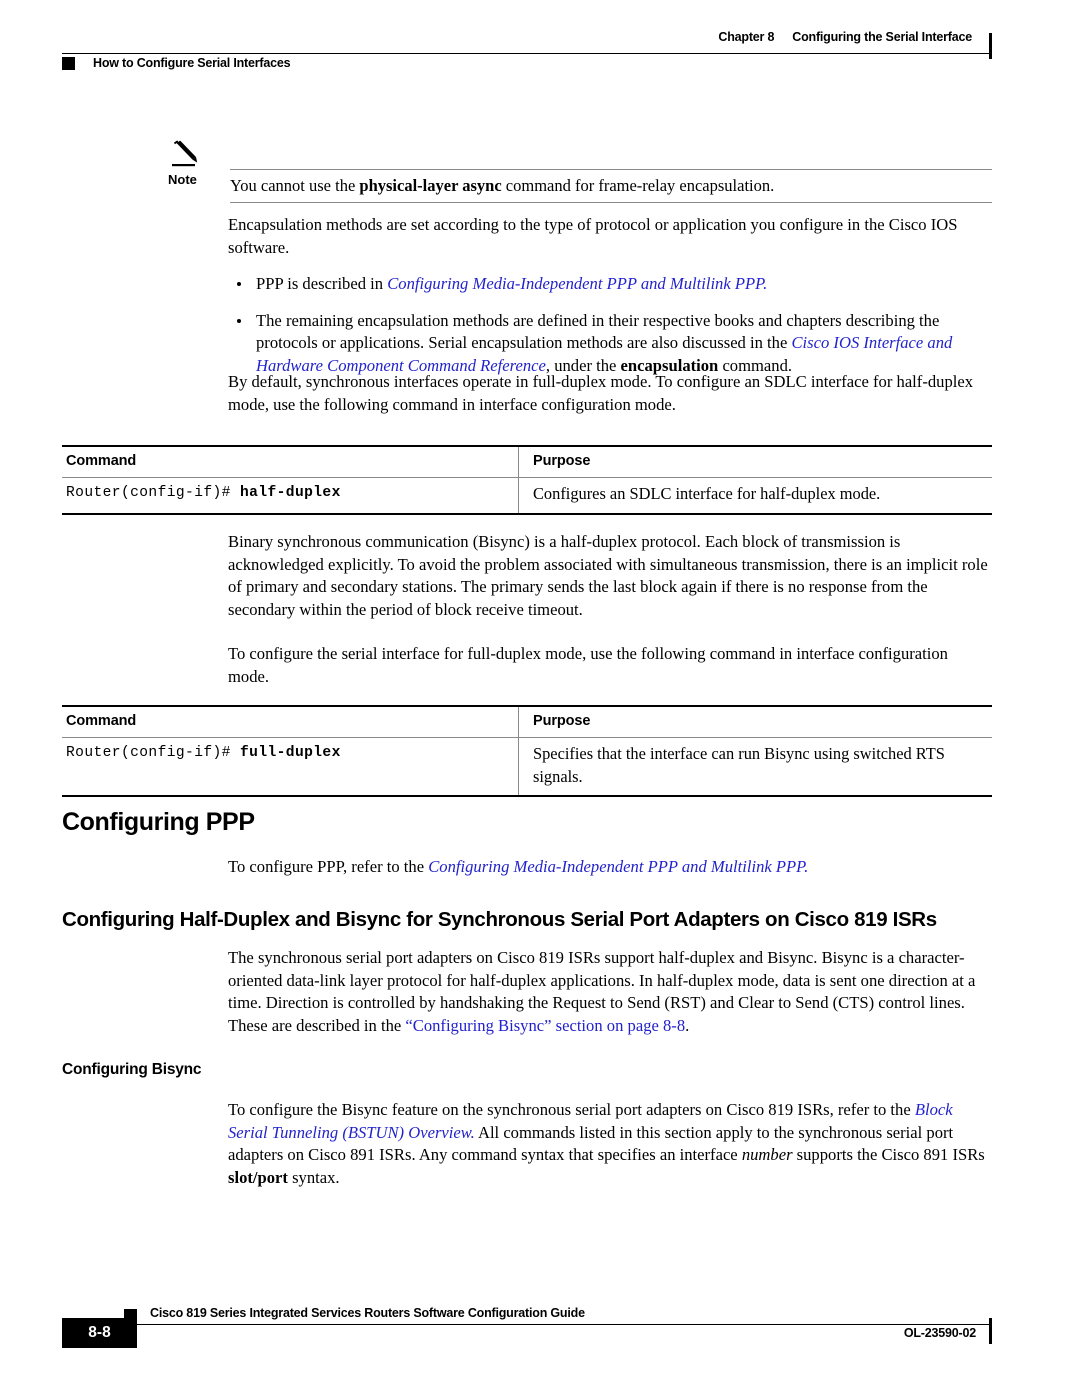 The height and width of the screenshot is (1397, 1080). Describe the element at coordinates (611, 202) in the screenshot. I see `note-bottom-rule` at that location.